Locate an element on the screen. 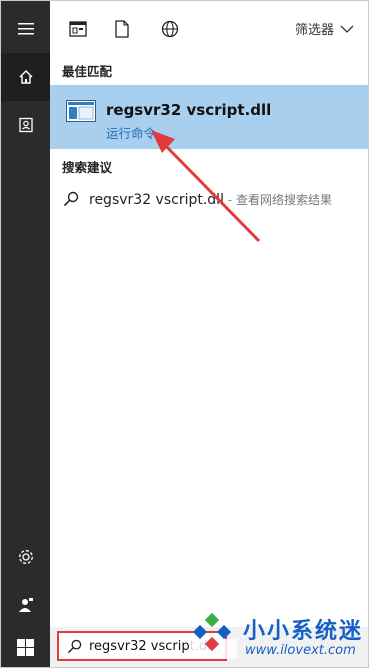 This screenshot has width=369, height=668. windows-logo-icon is located at coordinates (25, 647).